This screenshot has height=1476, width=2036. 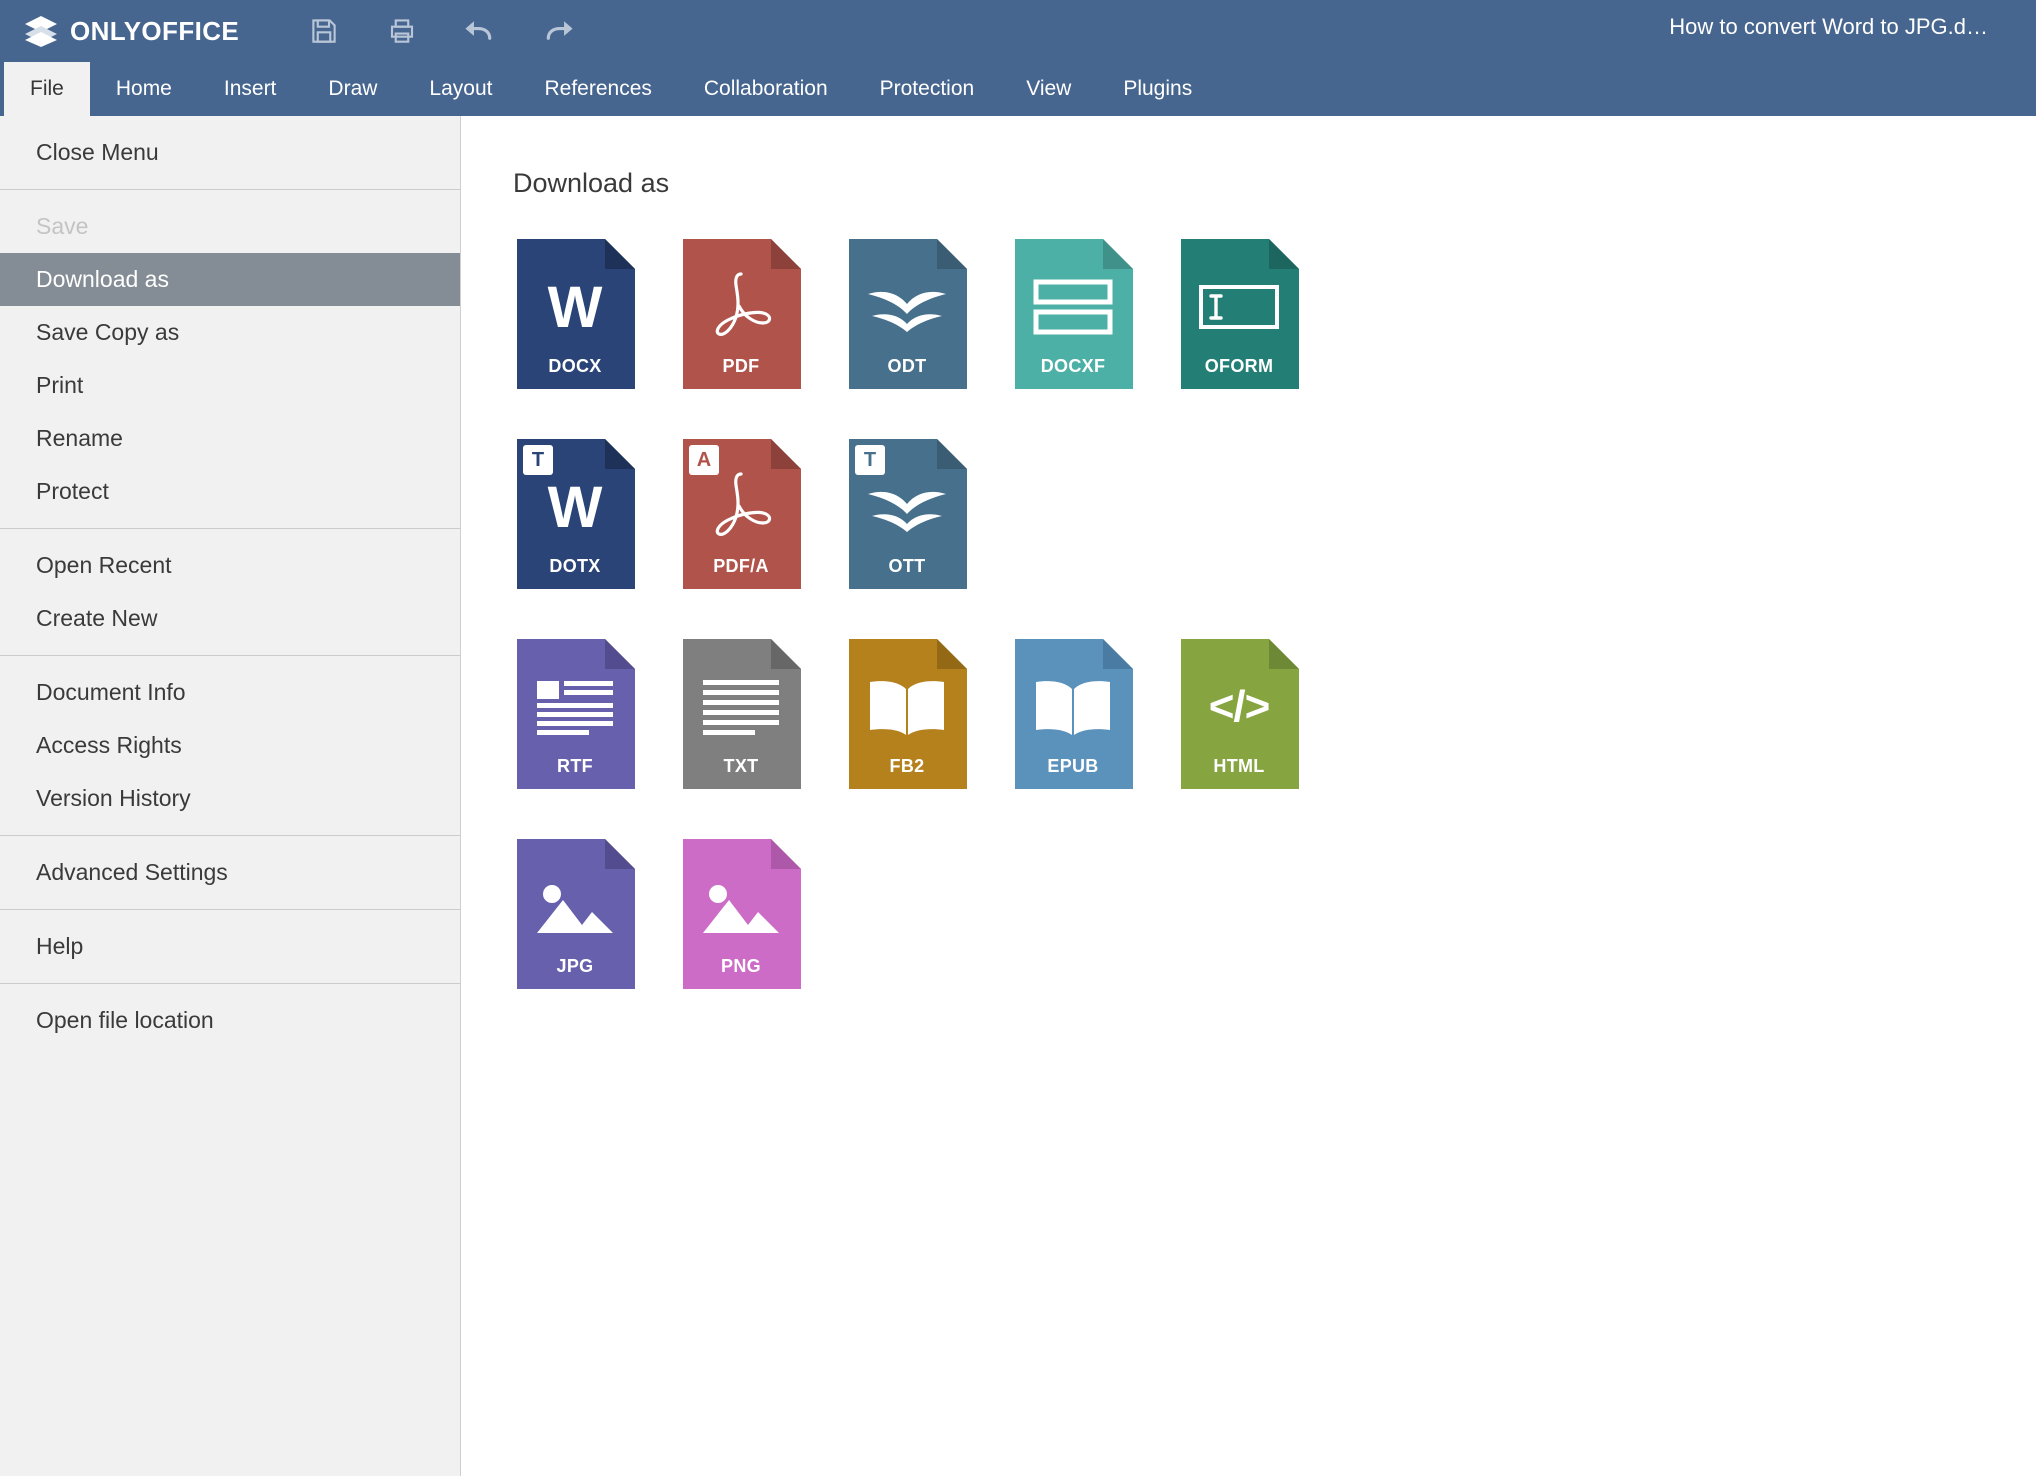 I want to click on tab-references: References, so click(x=597, y=89).